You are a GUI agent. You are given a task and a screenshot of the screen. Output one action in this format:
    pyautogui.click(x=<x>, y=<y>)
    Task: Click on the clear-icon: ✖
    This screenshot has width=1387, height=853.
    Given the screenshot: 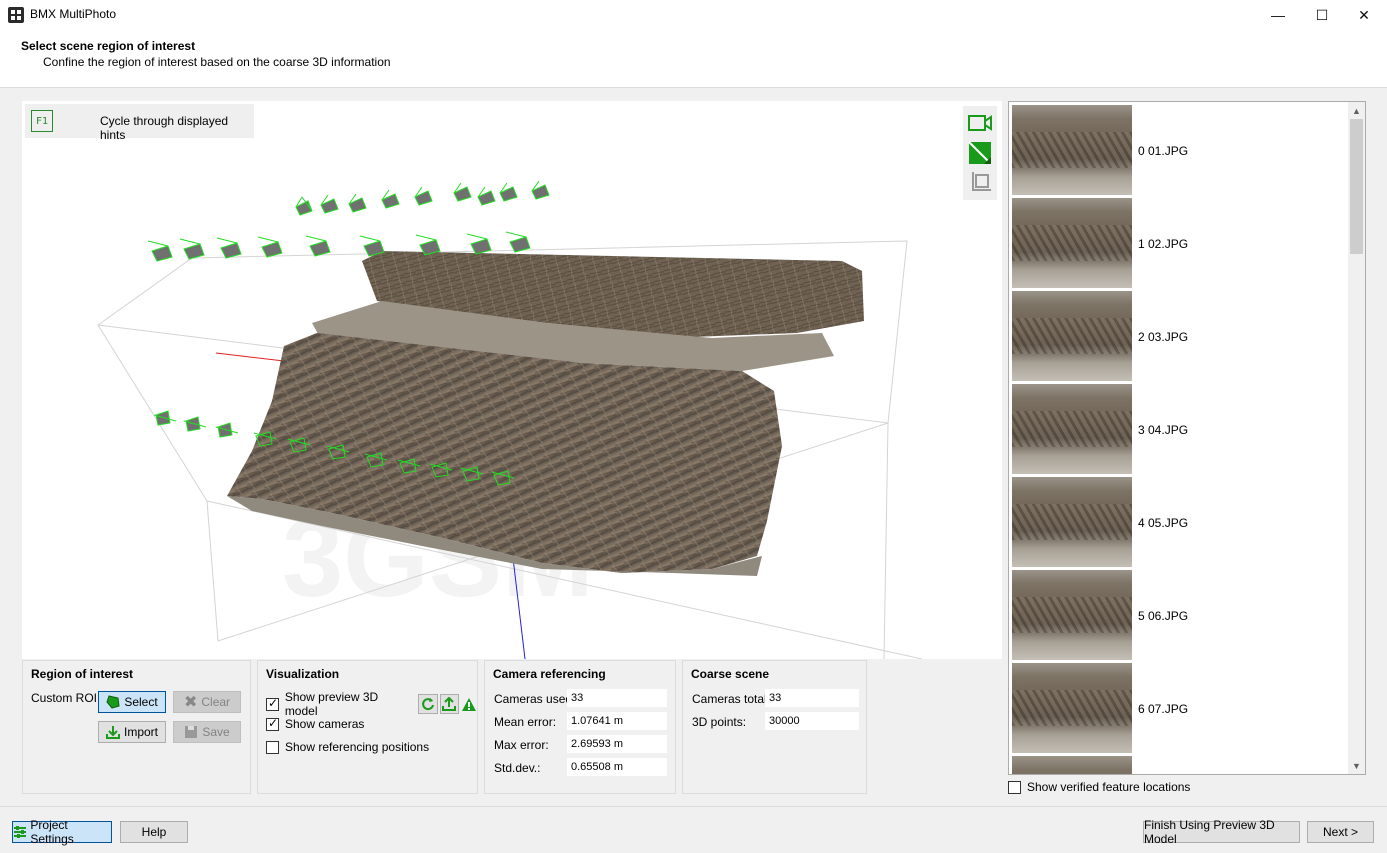 What is the action you would take?
    pyautogui.click(x=190, y=702)
    